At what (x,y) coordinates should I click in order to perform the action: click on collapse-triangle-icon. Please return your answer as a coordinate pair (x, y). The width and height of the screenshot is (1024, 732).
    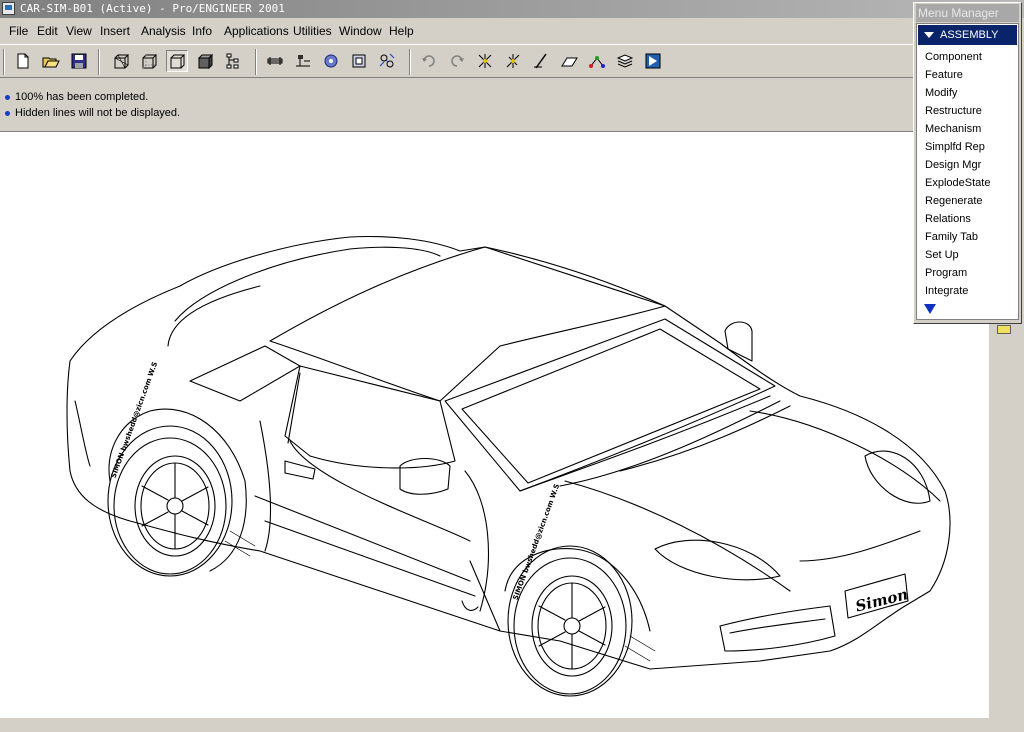
    Looking at the image, I should click on (929, 35).